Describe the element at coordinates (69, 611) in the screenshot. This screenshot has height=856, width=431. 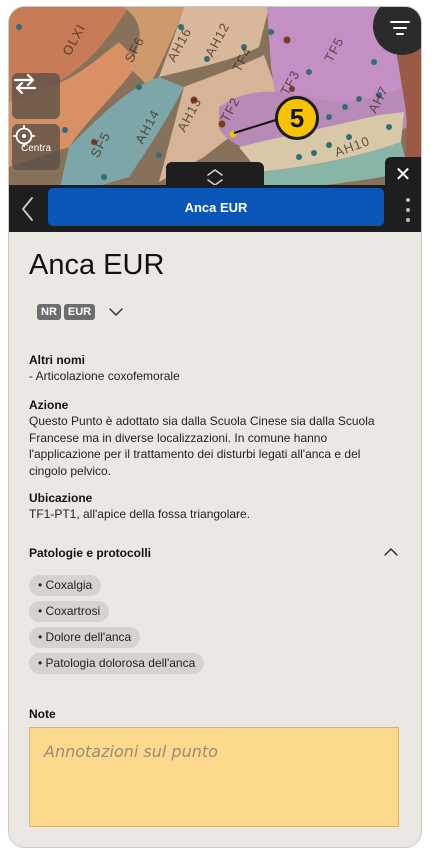
I see `patologia-chip-coxartrosi: • Coxartrosi` at that location.